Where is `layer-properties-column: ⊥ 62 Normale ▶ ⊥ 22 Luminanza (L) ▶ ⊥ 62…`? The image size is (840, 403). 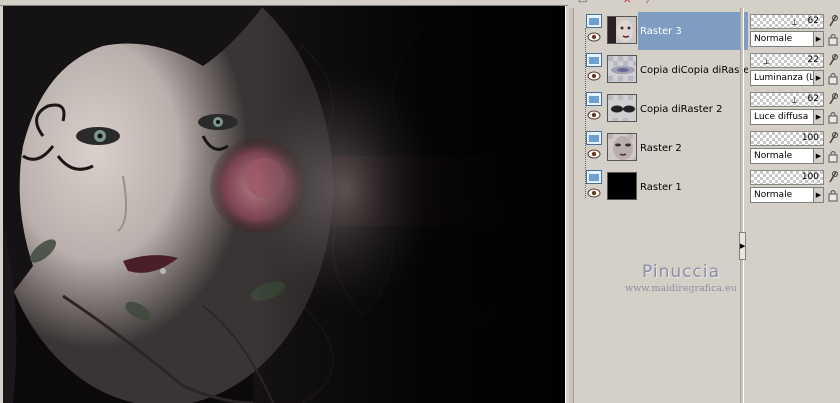
layer-properties-column: ⊥ 62 Normale ▶ ⊥ 22 Luminanza (L) ▶ ⊥ 62… is located at coordinates (793, 205).